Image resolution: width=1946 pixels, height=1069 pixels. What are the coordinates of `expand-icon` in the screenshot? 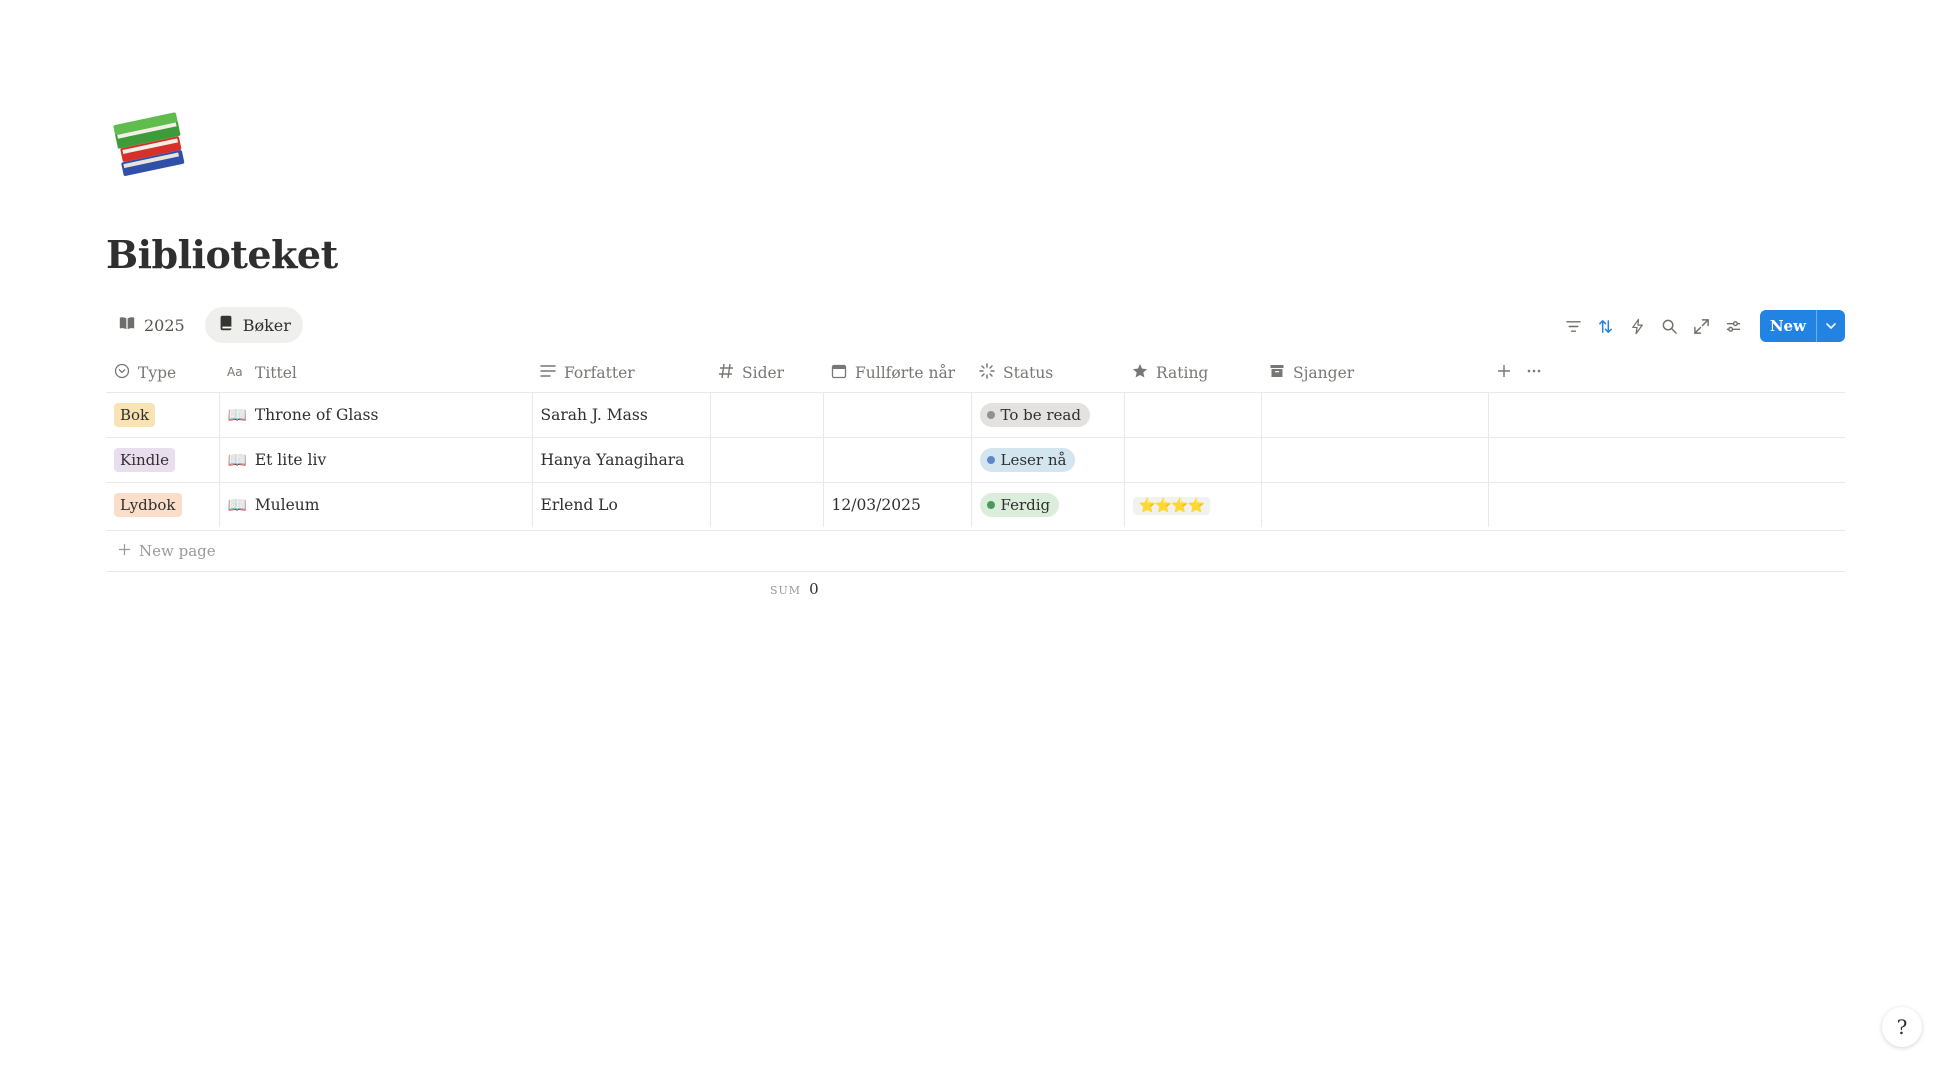 It's located at (1702, 326).